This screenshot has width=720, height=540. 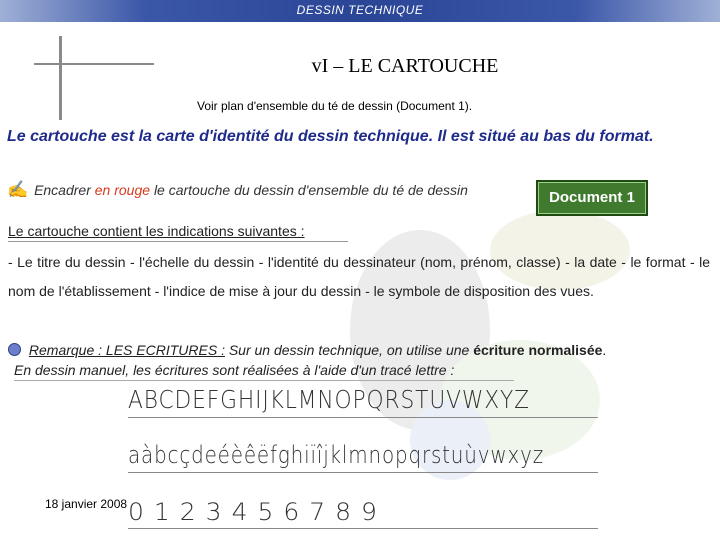 What do you see at coordinates (18, 189) in the screenshot?
I see `pen-icon: ✍` at bounding box center [18, 189].